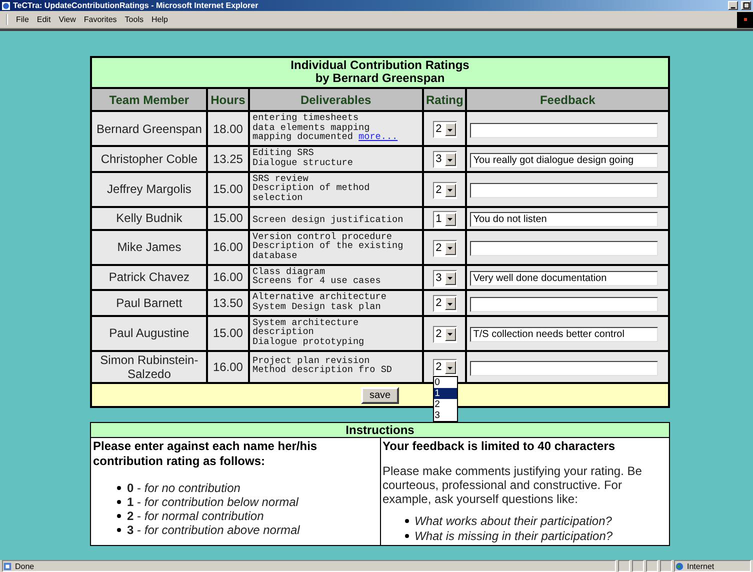 The width and height of the screenshot is (753, 572). I want to click on rating-scale-item: 2 - for normal contribution, so click(196, 515).